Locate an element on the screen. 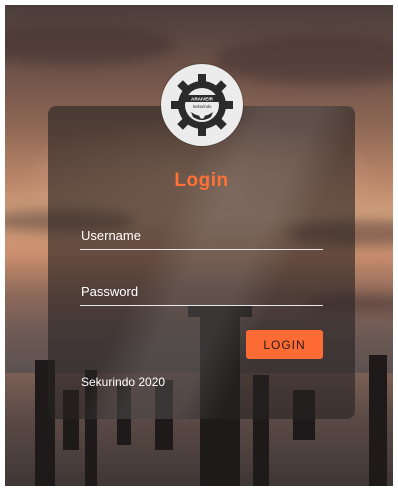 The width and height of the screenshot is (398, 491). login-title: Login is located at coordinates (201, 180).